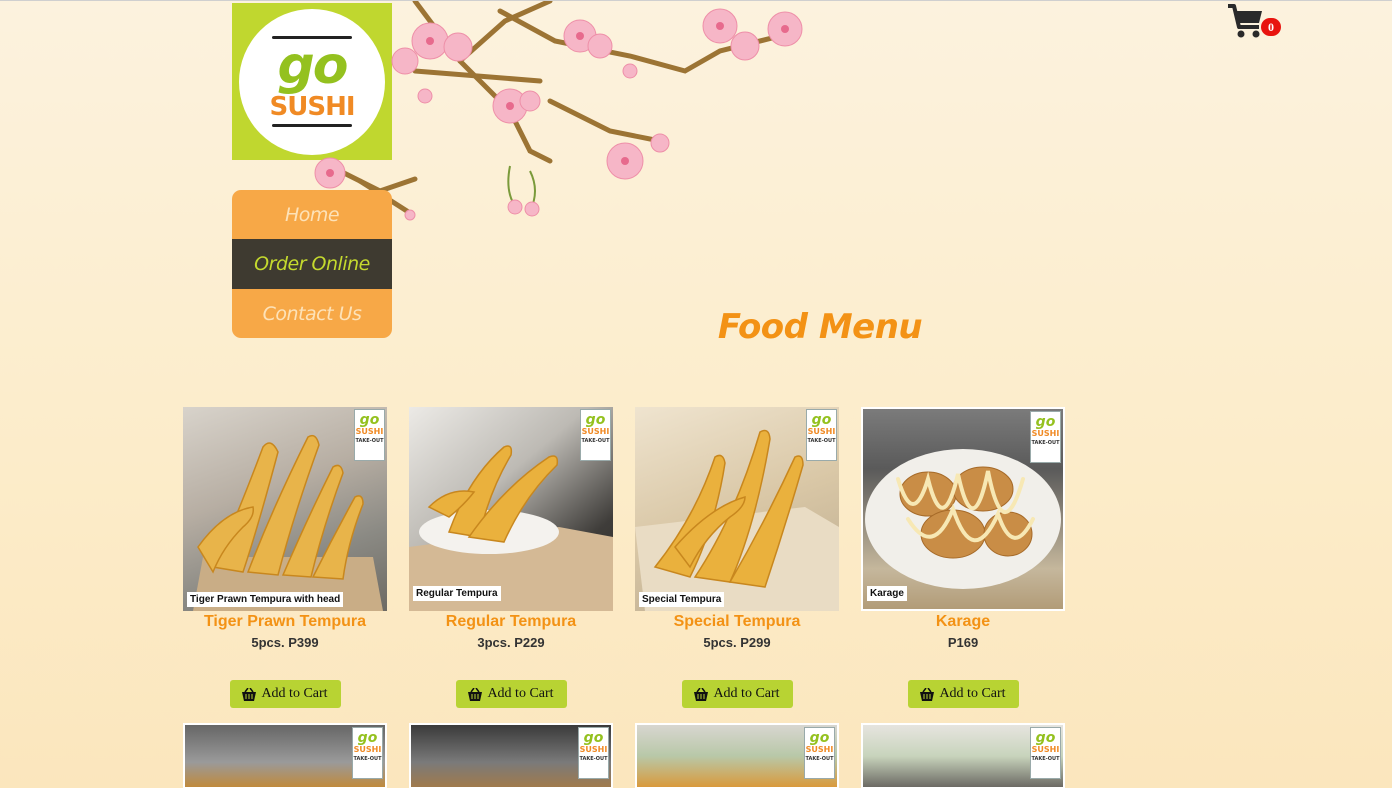 The width and height of the screenshot is (1392, 788). Describe the element at coordinates (737, 509) in the screenshot. I see `food-image: go SUSHI TAKE-OUT Special Tempura` at that location.